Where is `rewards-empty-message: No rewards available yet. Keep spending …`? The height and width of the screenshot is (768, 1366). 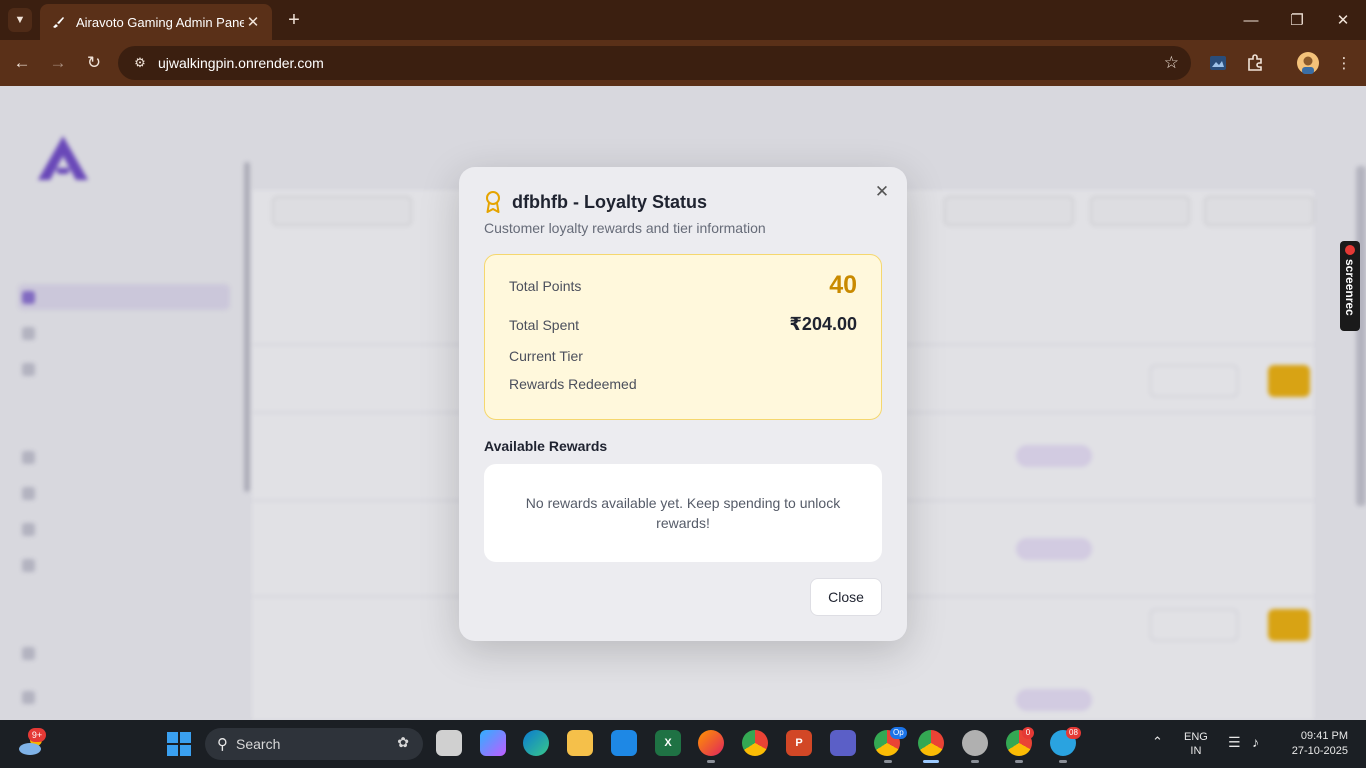 rewards-empty-message: No rewards available yet. Keep spending … is located at coordinates (683, 513).